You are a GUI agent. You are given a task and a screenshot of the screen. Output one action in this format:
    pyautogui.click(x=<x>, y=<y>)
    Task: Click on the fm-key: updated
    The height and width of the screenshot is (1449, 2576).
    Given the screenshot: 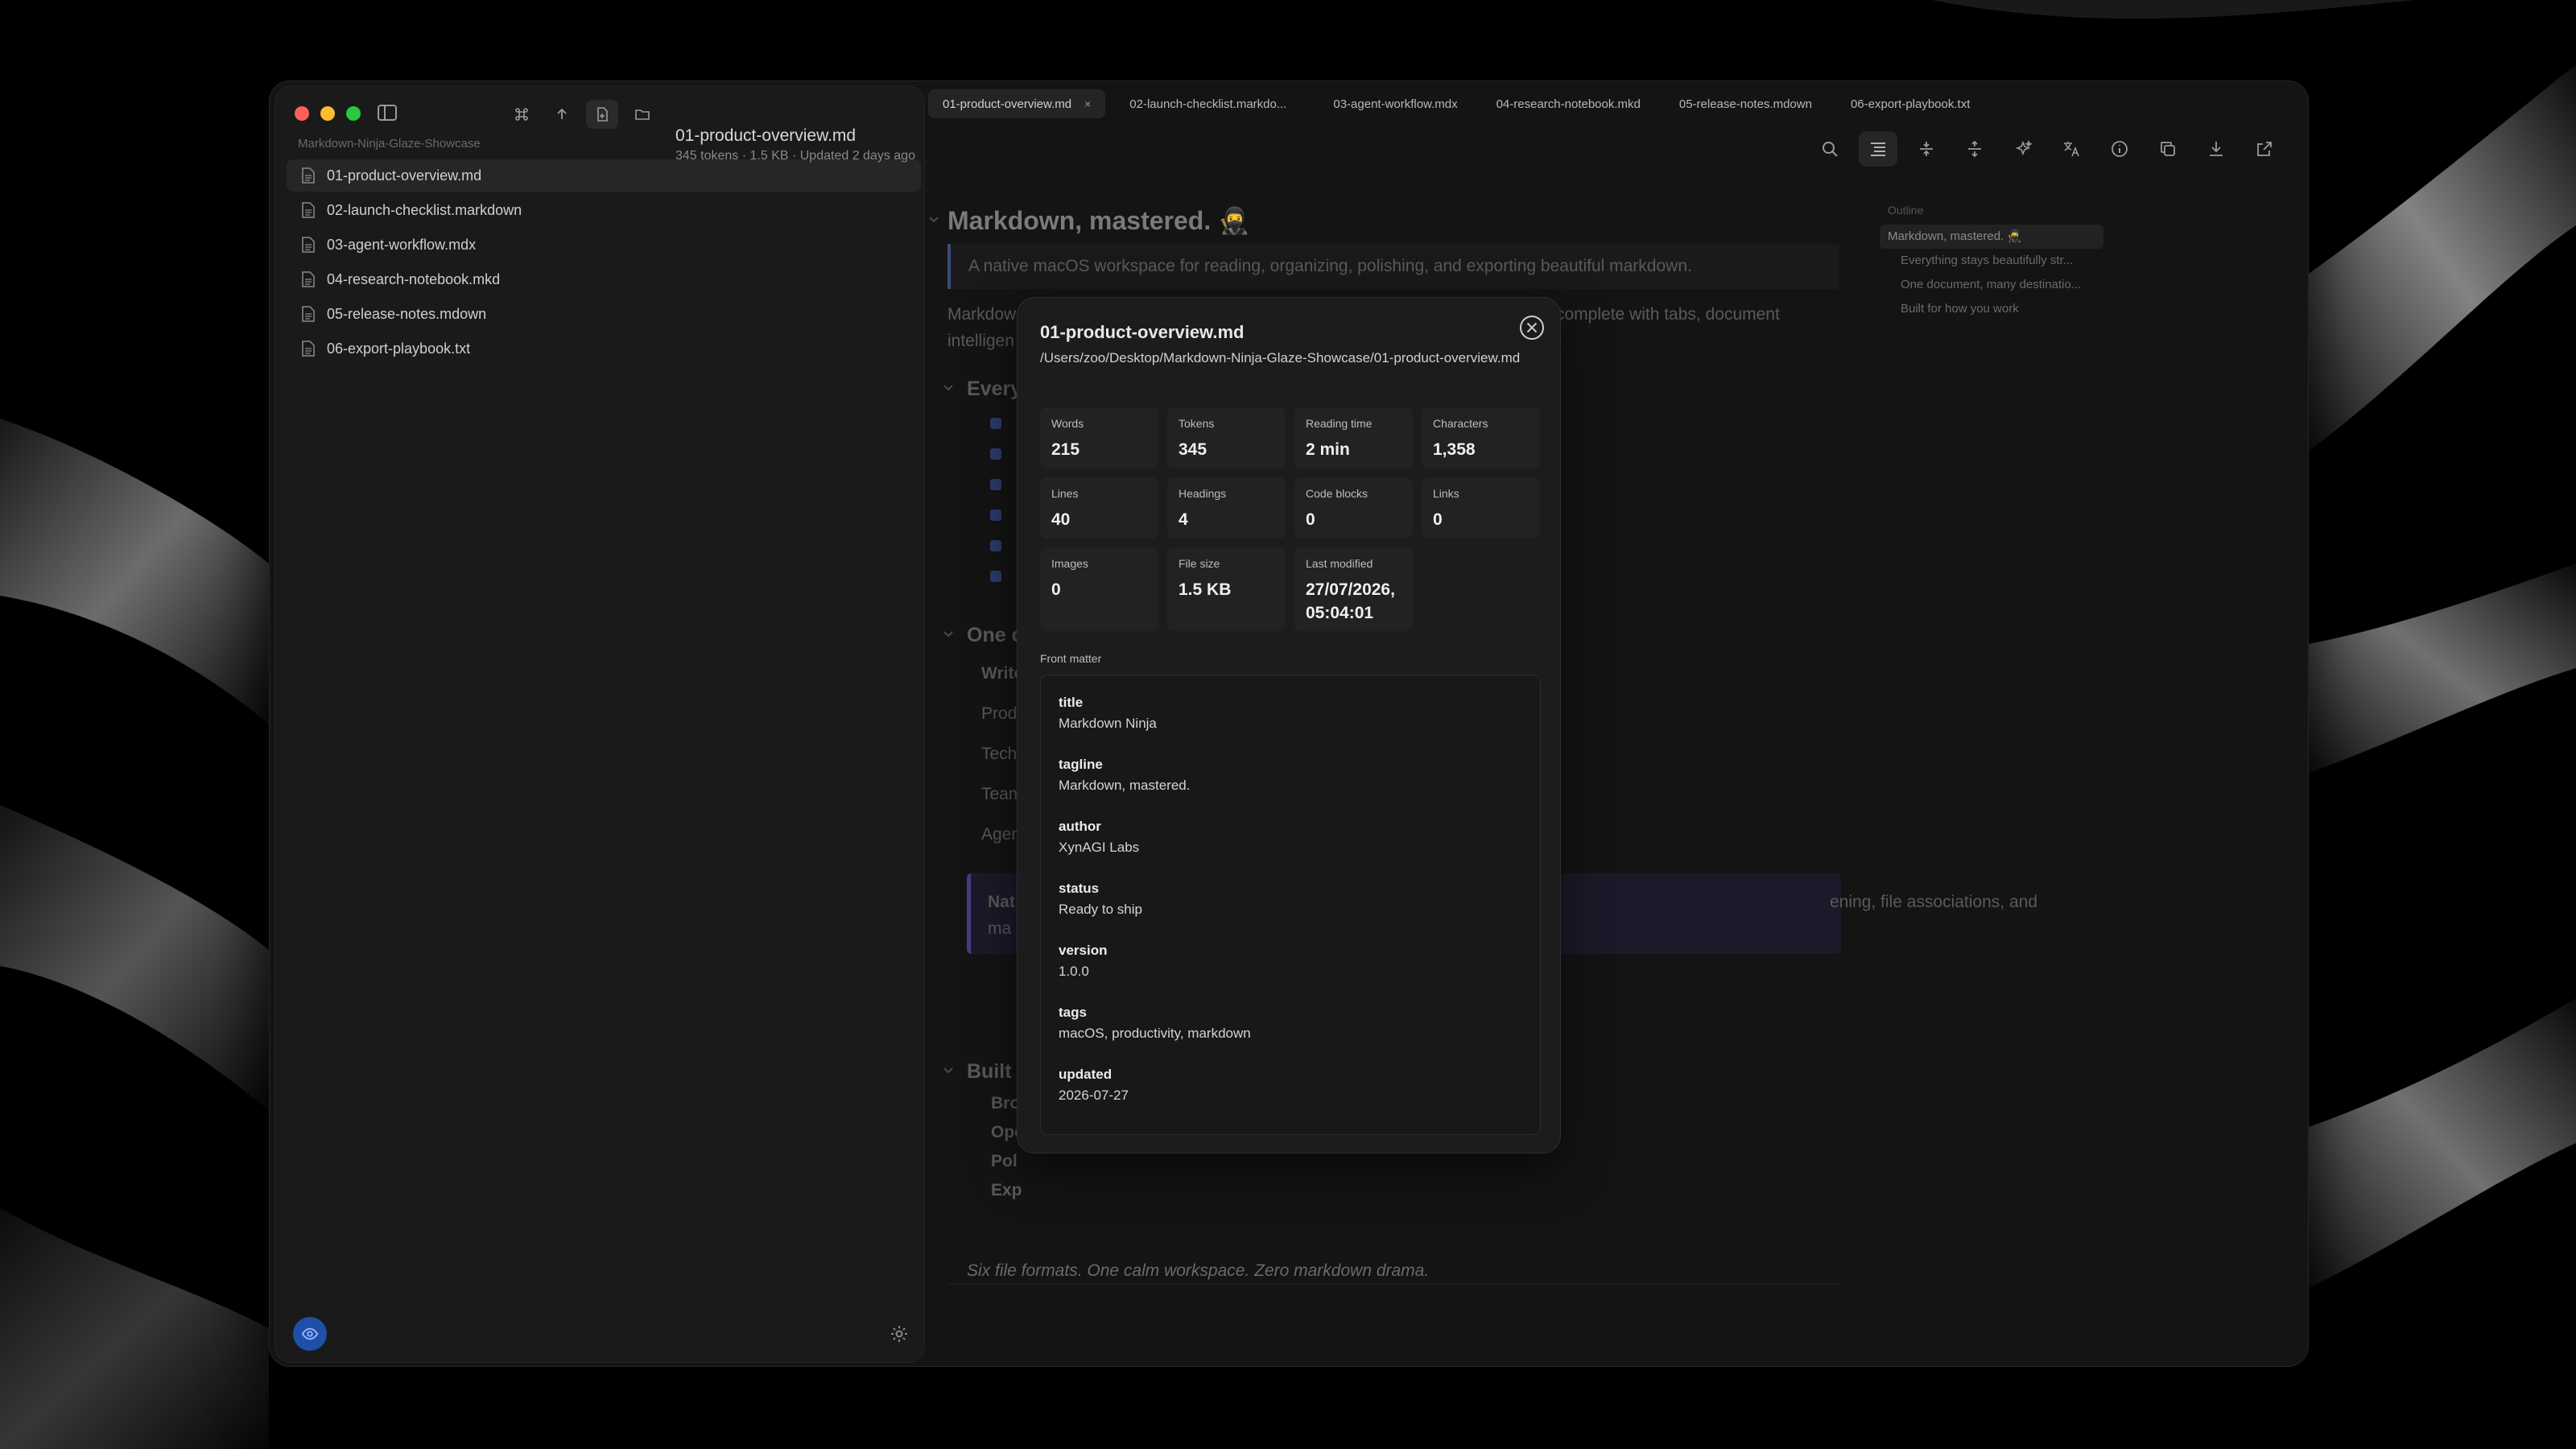 What is the action you would take?
    pyautogui.click(x=1086, y=1074)
    